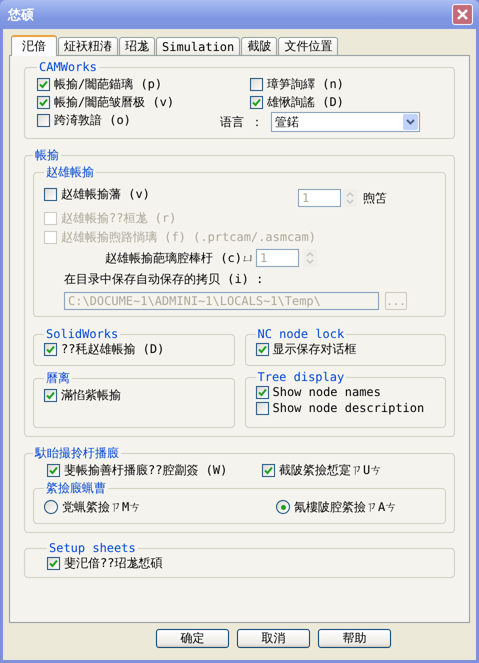 This screenshot has width=479, height=663. I want to click on group-title: 曆离, so click(58, 378).